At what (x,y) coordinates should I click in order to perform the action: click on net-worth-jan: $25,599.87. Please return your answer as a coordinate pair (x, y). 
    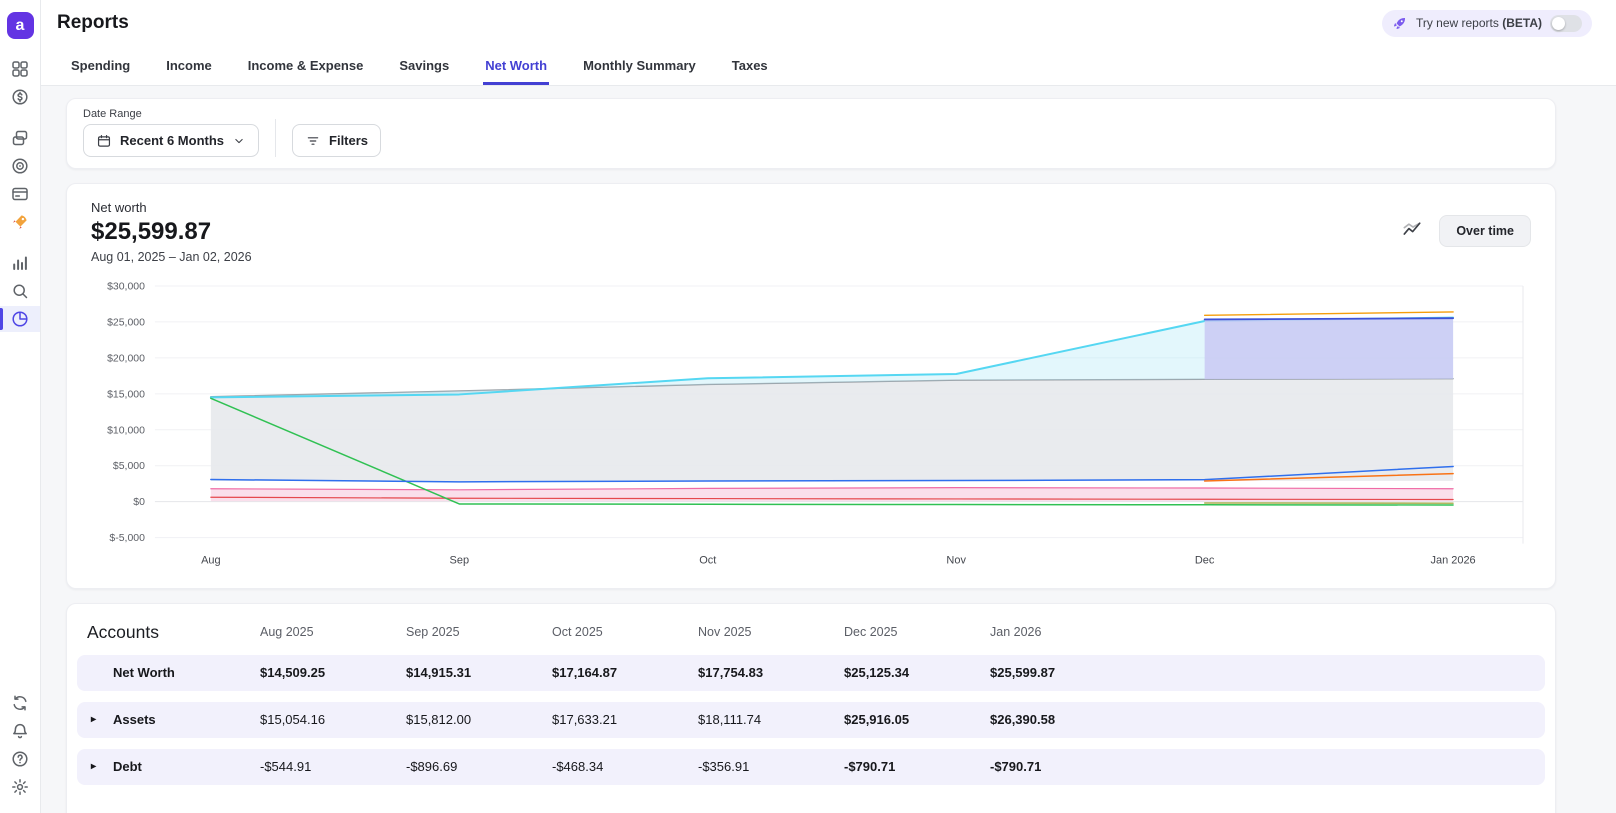
    Looking at the image, I should click on (1023, 673).